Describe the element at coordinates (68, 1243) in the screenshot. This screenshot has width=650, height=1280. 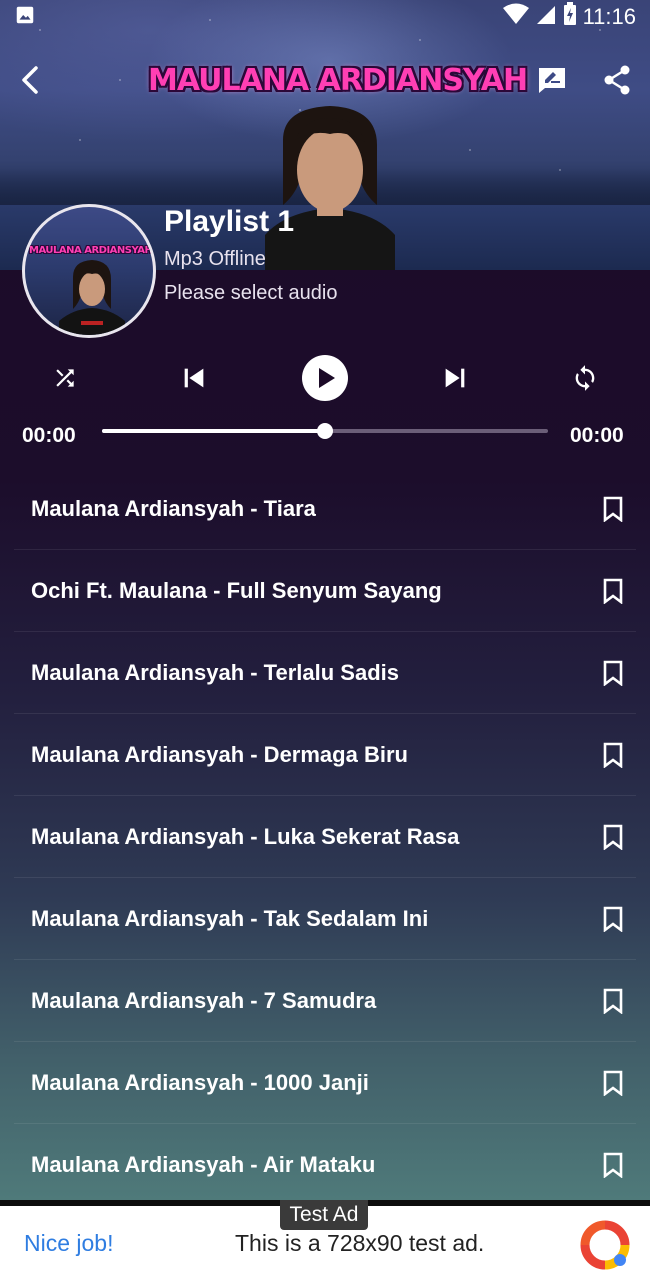
I see `ad-nice-text: Nice job!` at that location.